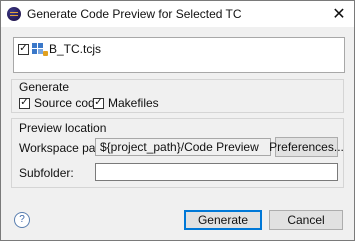 The image size is (355, 241). What do you see at coordinates (216, 172) in the screenshot?
I see `subfolder-input` at bounding box center [216, 172].